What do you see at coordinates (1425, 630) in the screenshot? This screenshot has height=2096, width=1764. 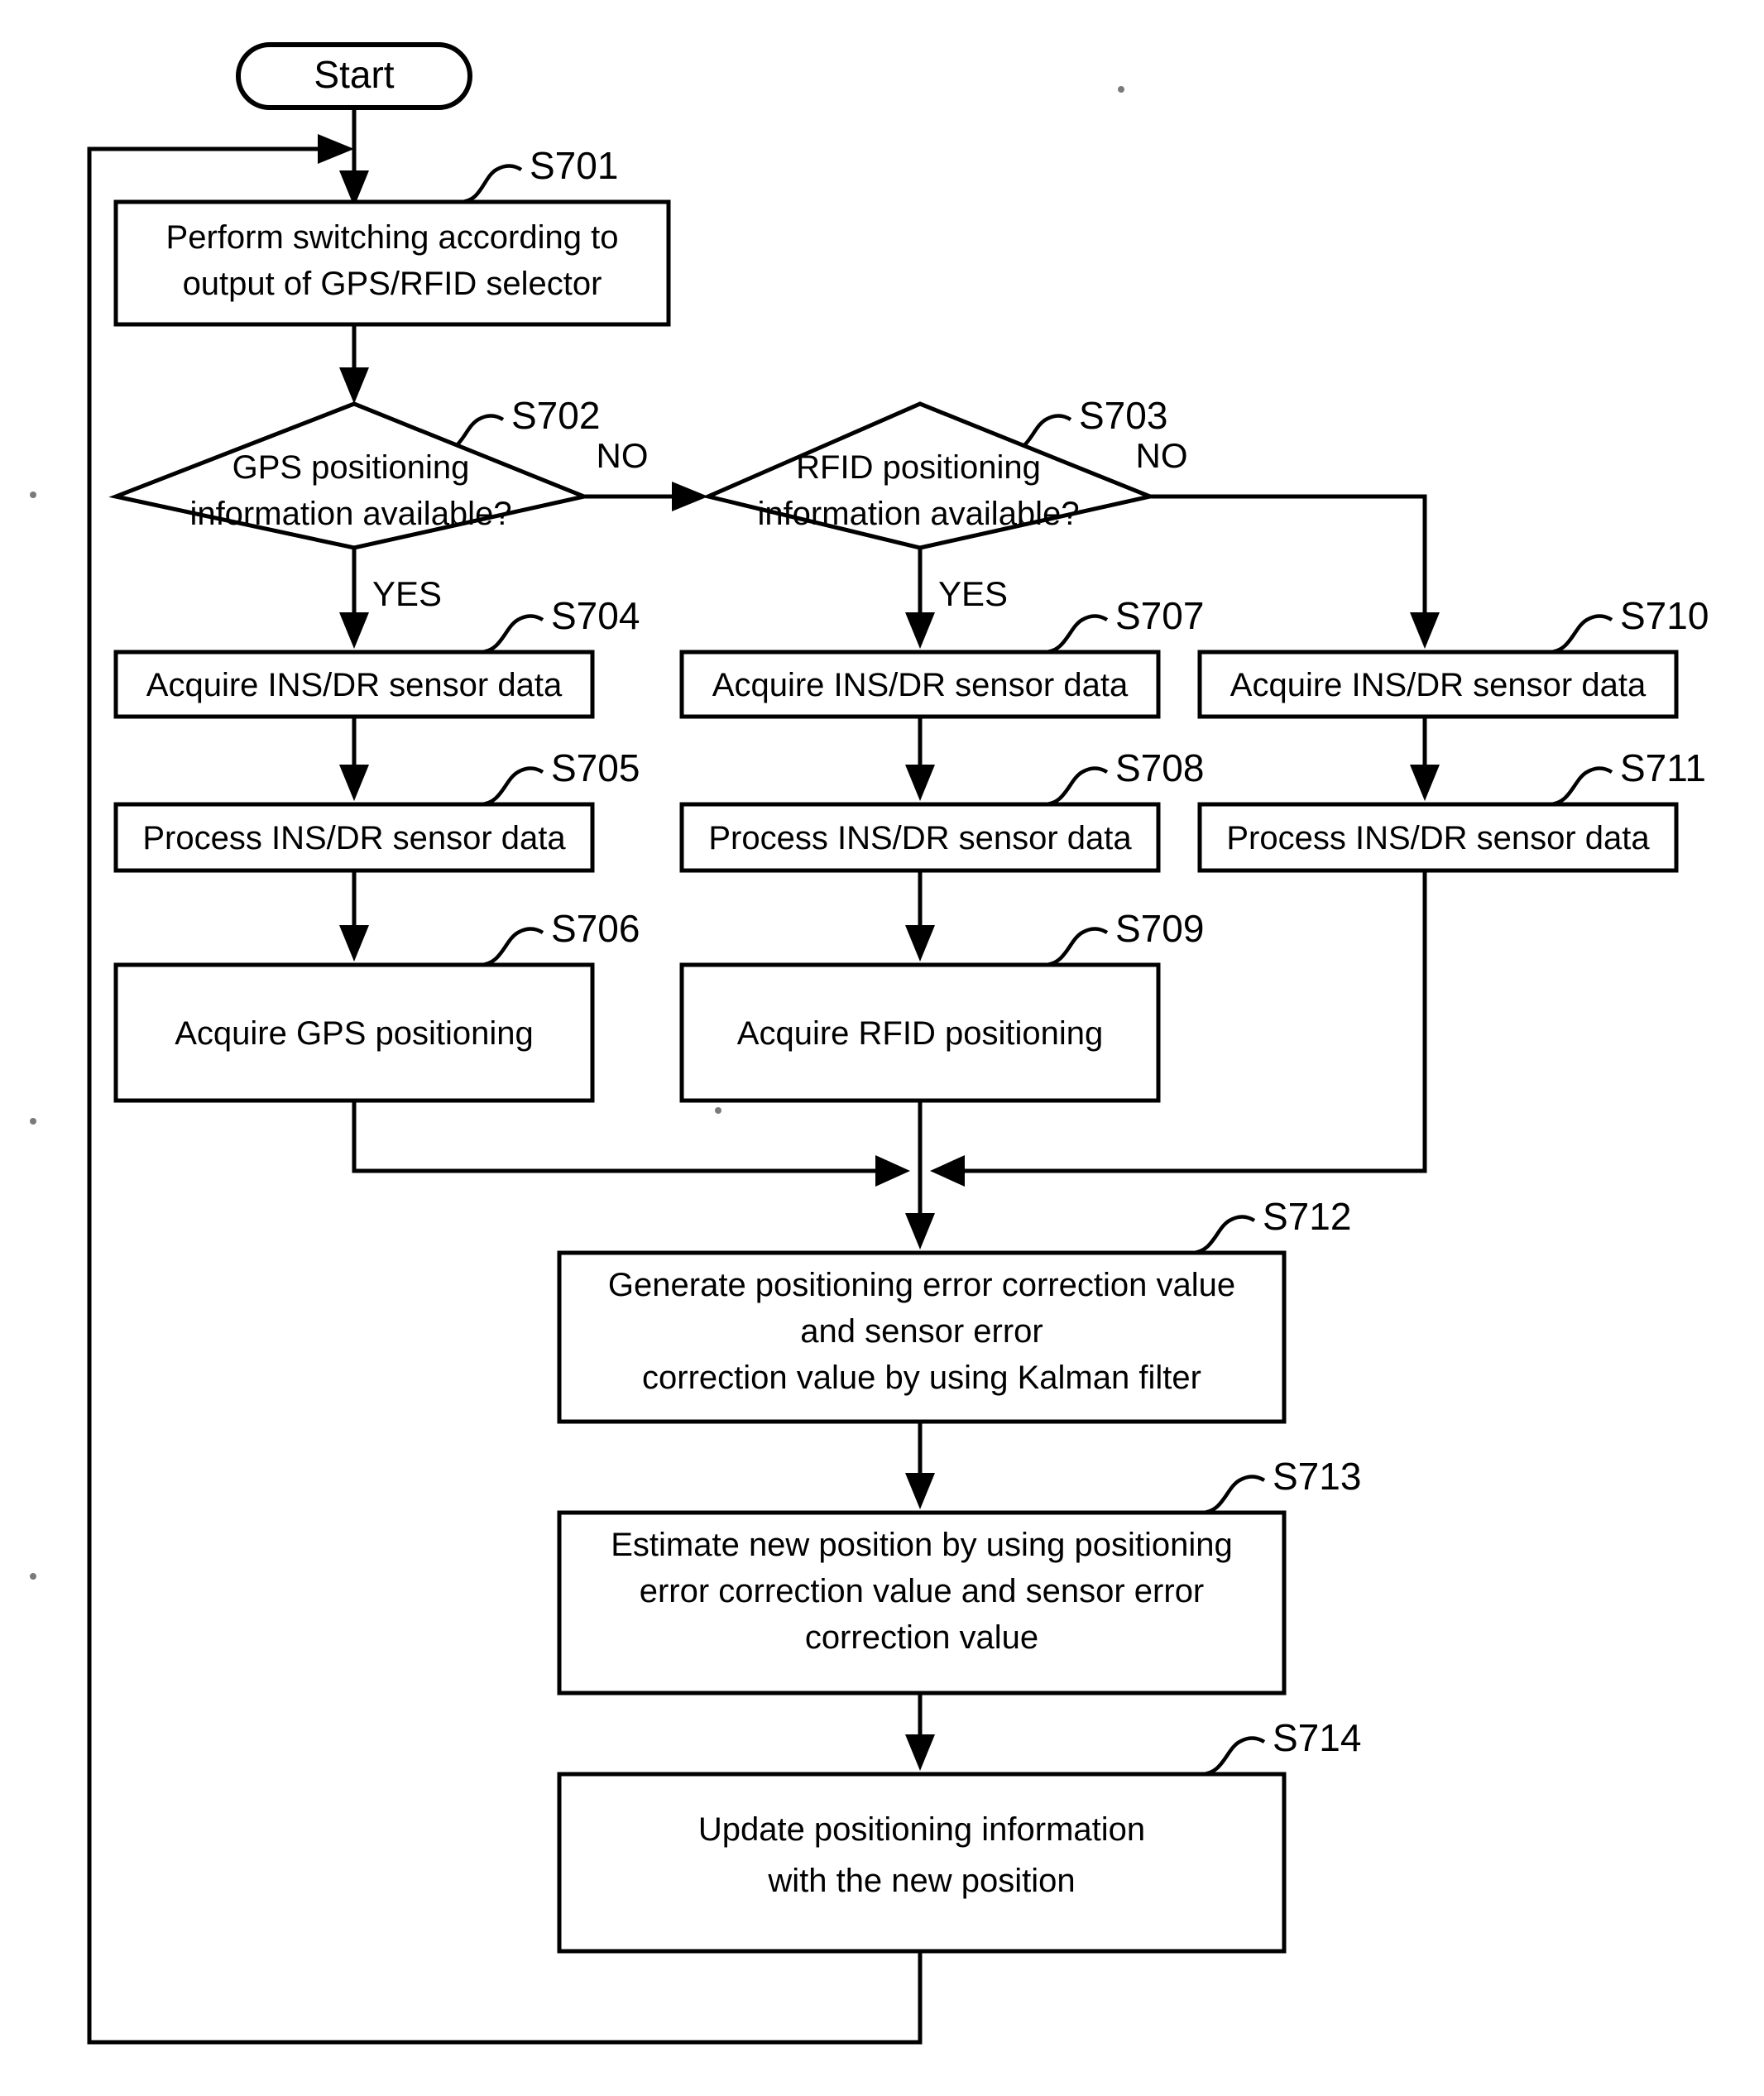 I see `arrowhead-s703-no` at bounding box center [1425, 630].